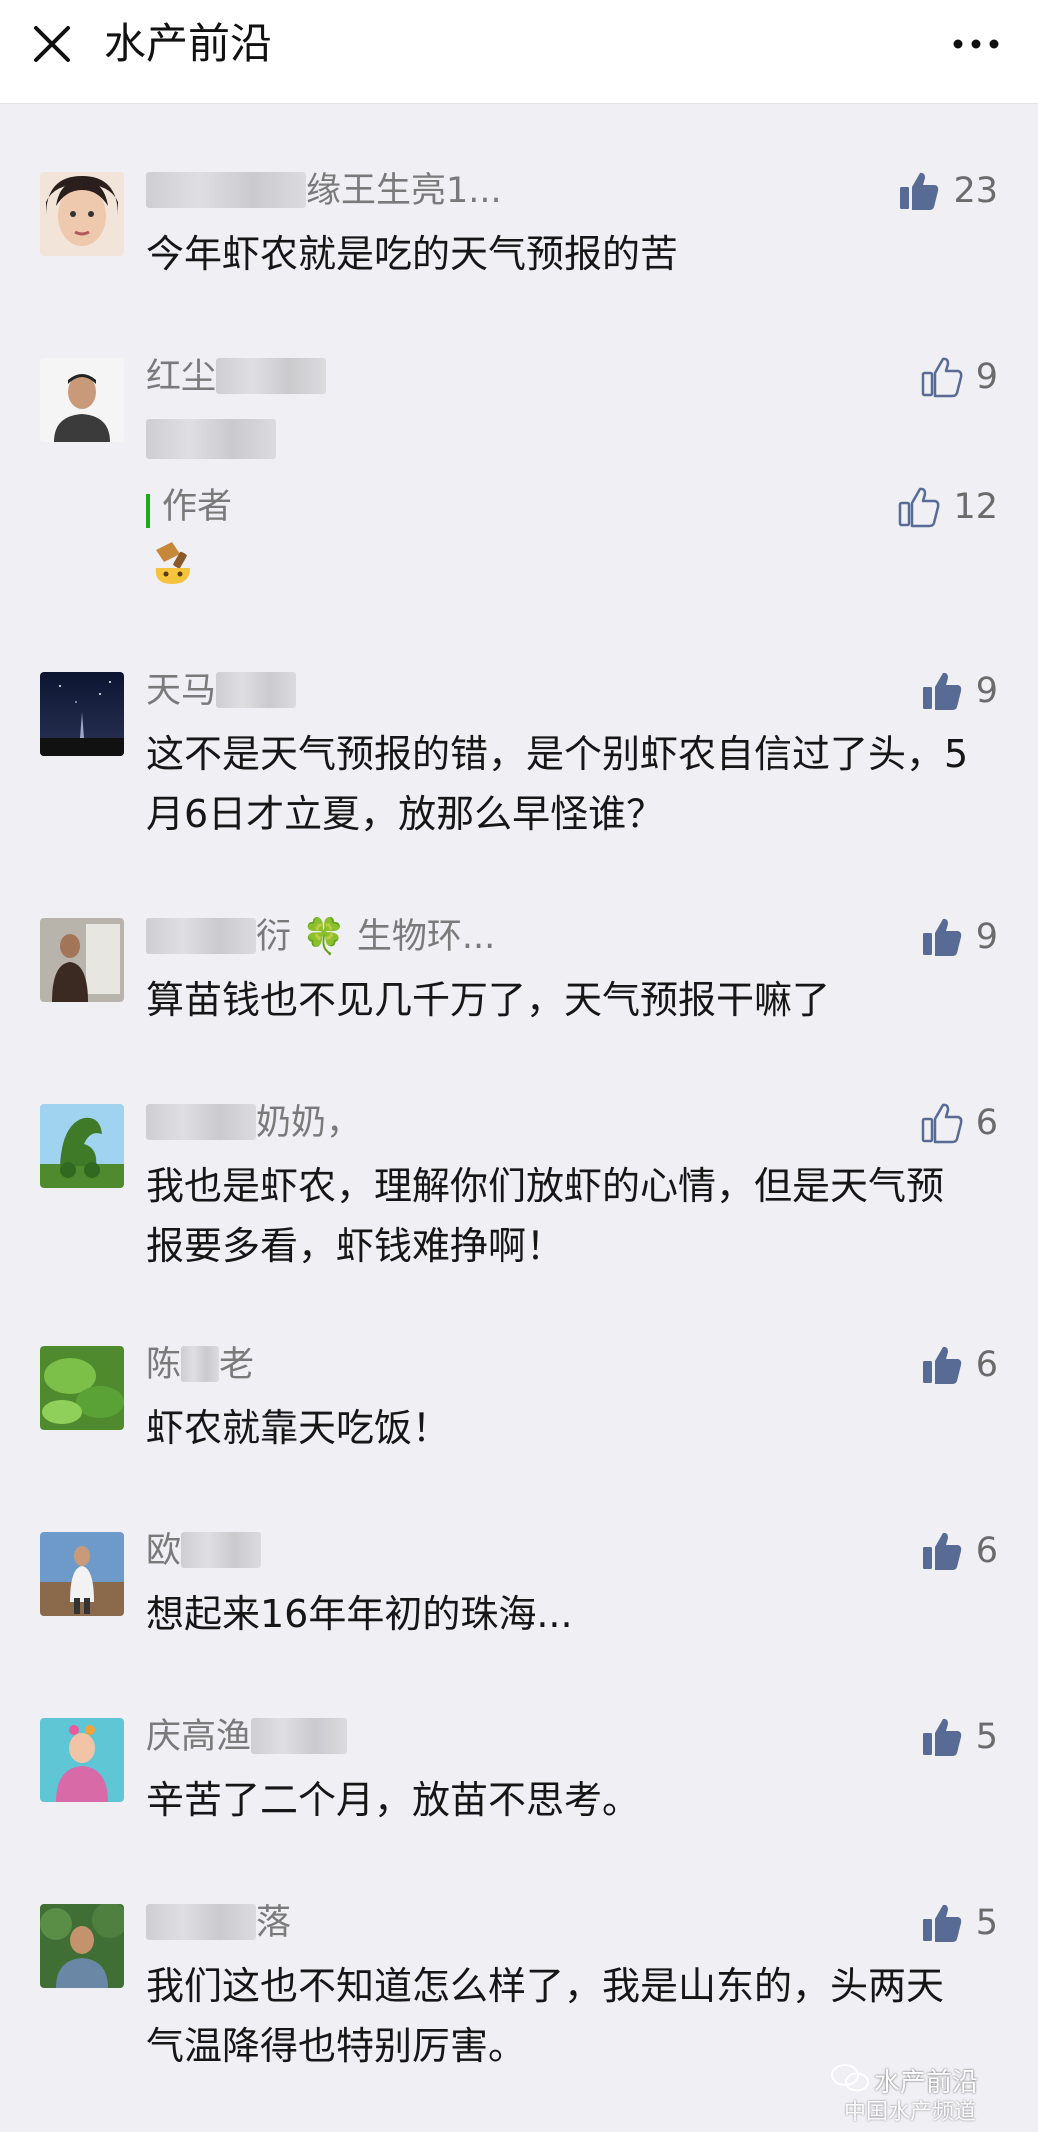 This screenshot has height=2132, width=1038. What do you see at coordinates (211, 439) in the screenshot?
I see `blurred-content` at bounding box center [211, 439].